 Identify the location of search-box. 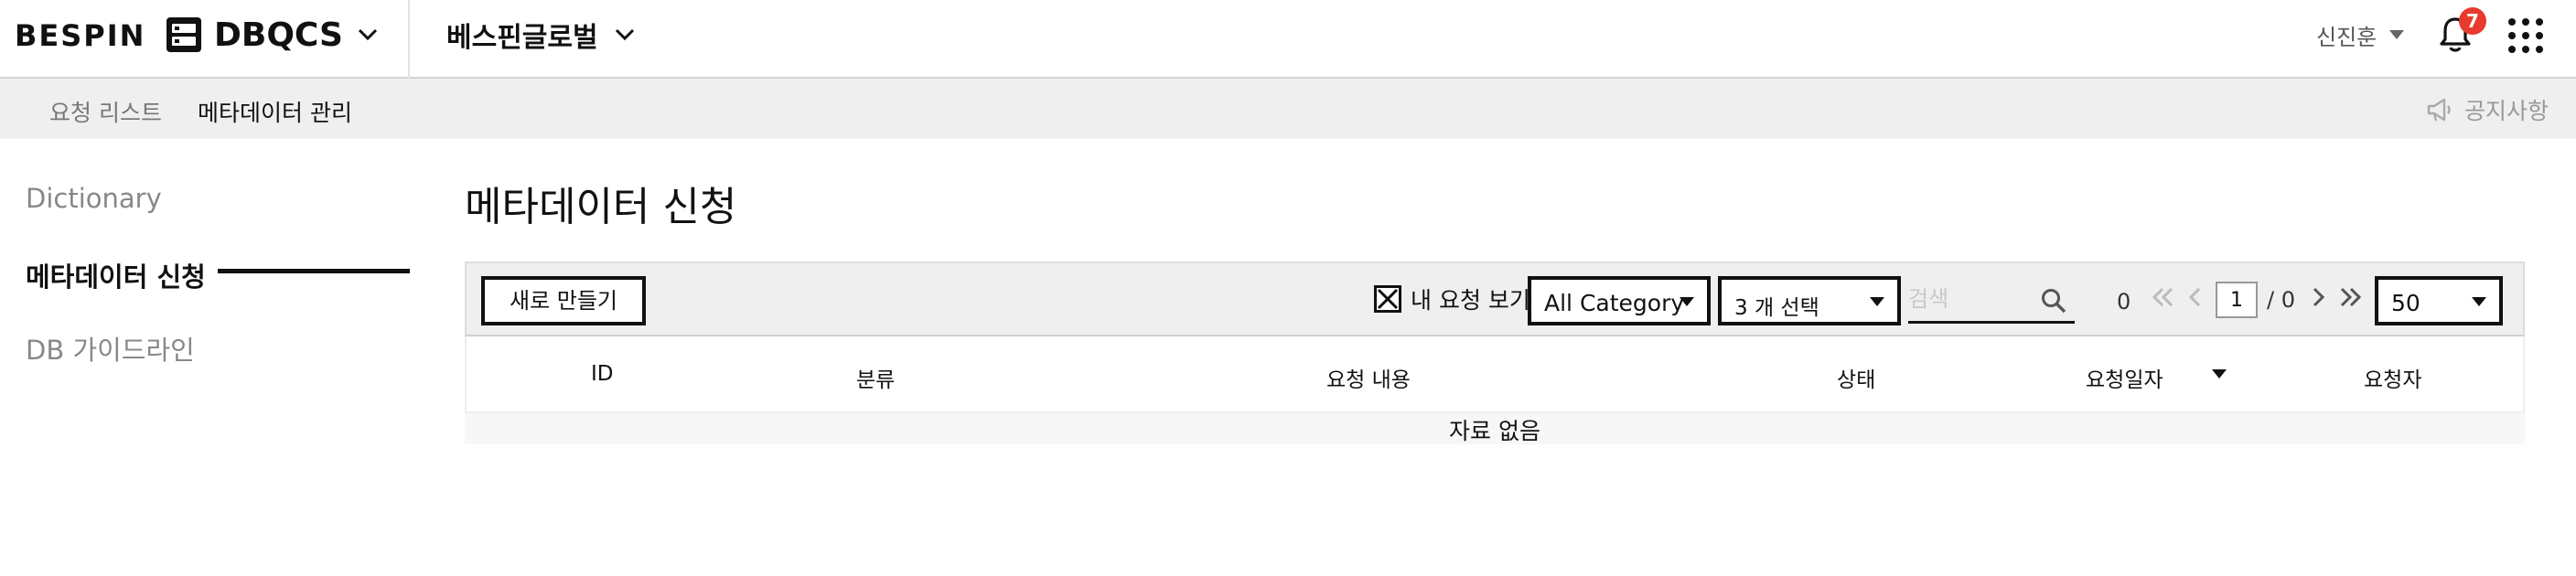
(1991, 300).